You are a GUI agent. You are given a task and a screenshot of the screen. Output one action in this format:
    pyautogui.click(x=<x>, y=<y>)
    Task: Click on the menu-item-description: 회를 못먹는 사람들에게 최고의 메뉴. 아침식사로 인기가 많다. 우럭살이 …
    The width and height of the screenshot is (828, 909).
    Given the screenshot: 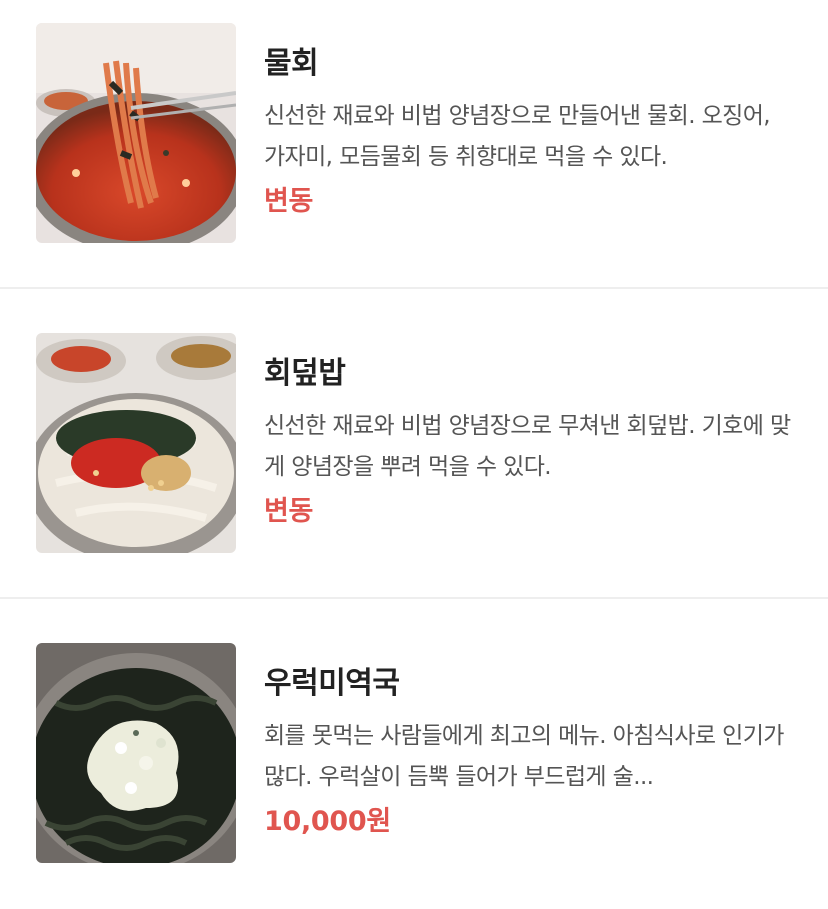 What is the action you would take?
    pyautogui.click(x=524, y=756)
    